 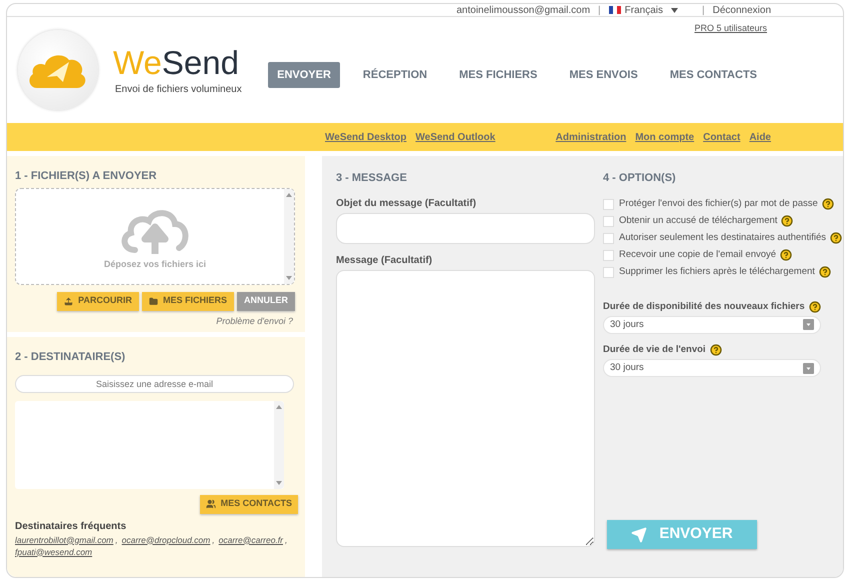 I want to click on field-label: Durée de vie de l'envoi, so click(x=654, y=349).